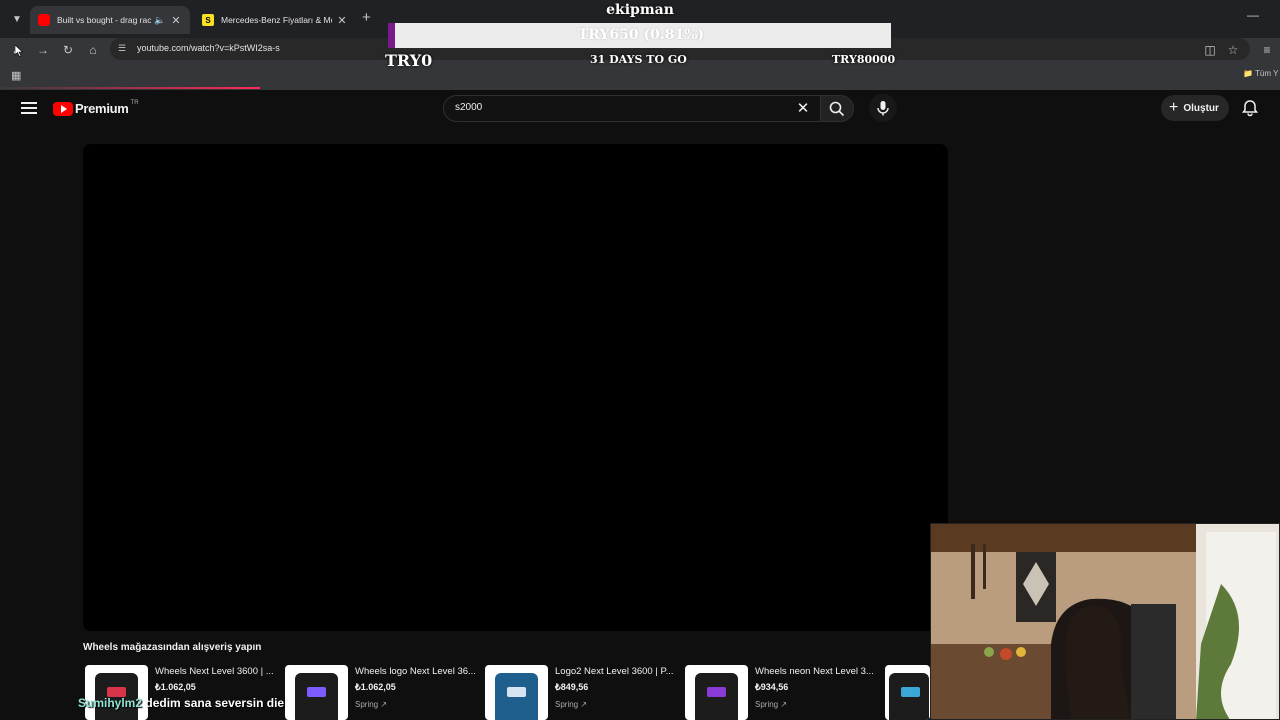 Image resolution: width=1280 pixels, height=720 pixels. I want to click on site-info-icon: ☰, so click(124, 49).